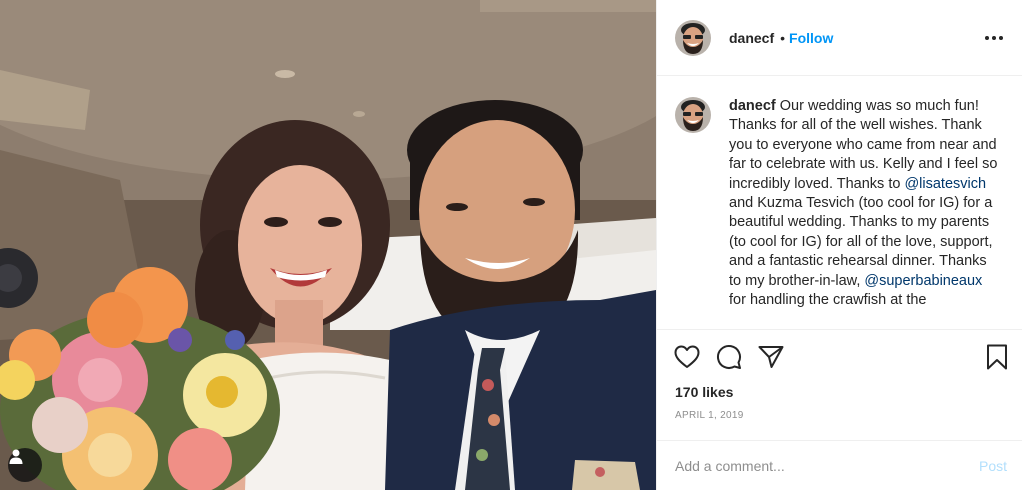 This screenshot has height=490, width=1022. What do you see at coordinates (993, 466) in the screenshot?
I see `post-comment-button: Post` at bounding box center [993, 466].